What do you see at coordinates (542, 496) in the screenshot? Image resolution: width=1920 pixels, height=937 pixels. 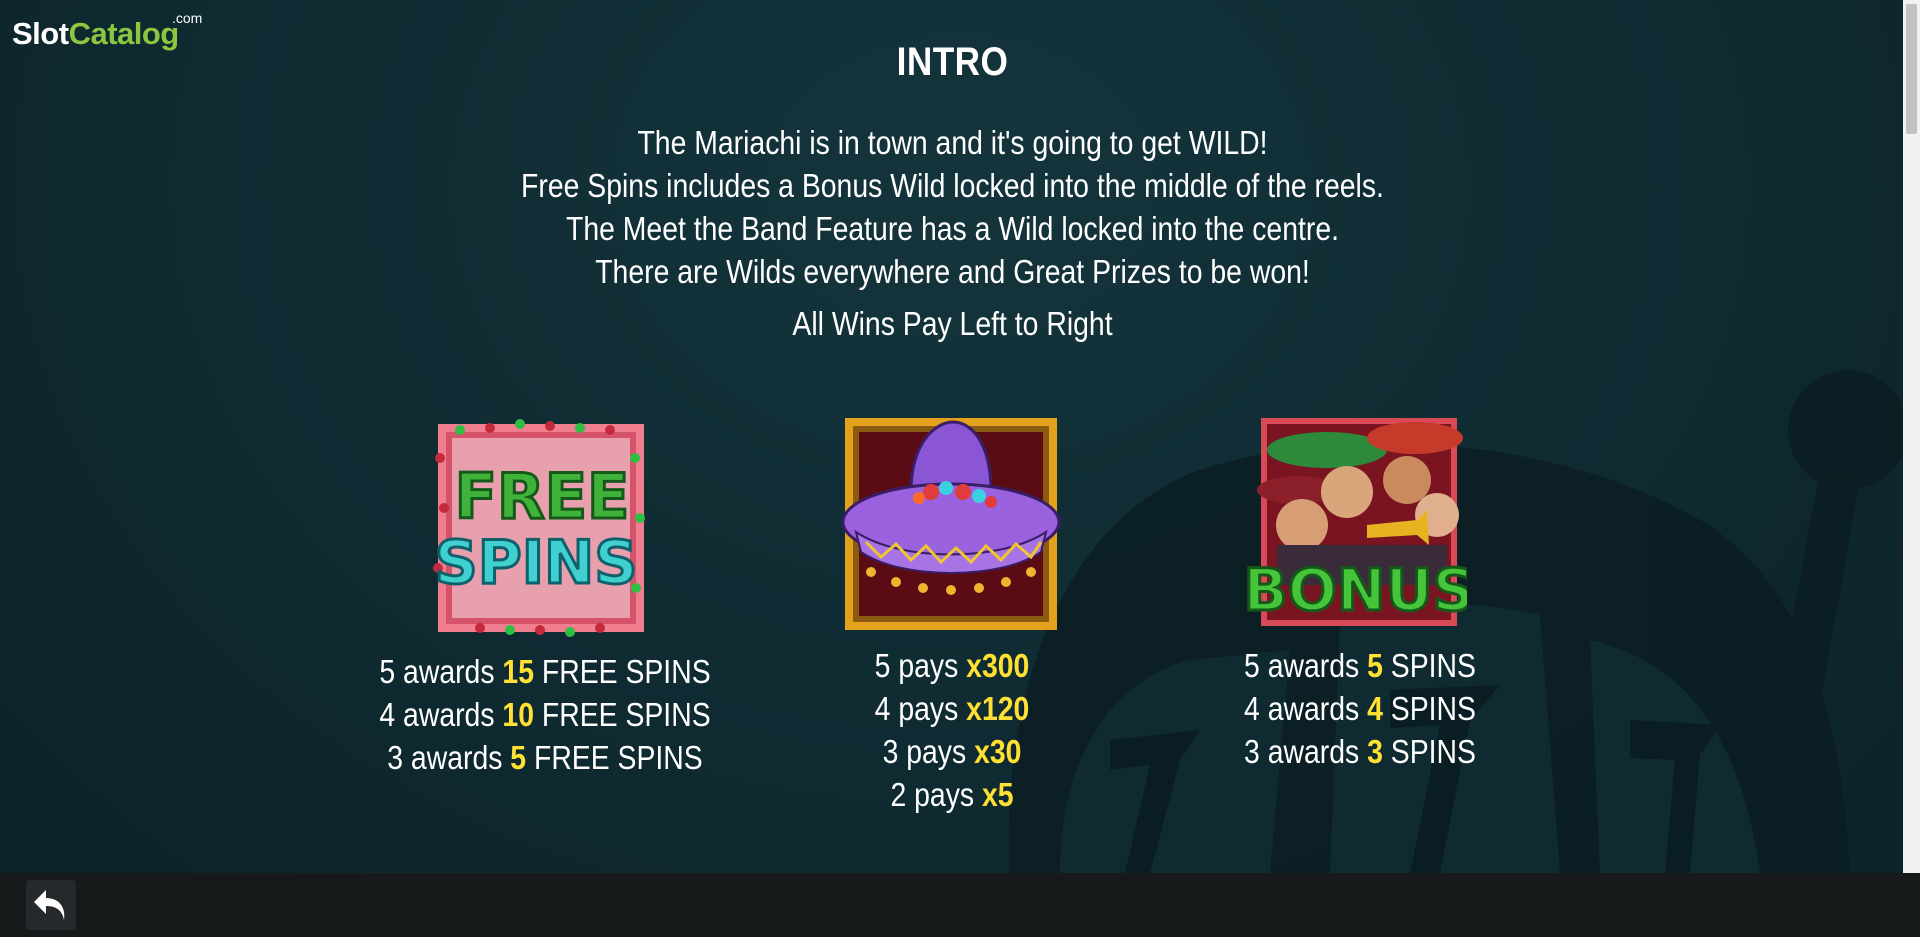 I see `free-text: FREE` at bounding box center [542, 496].